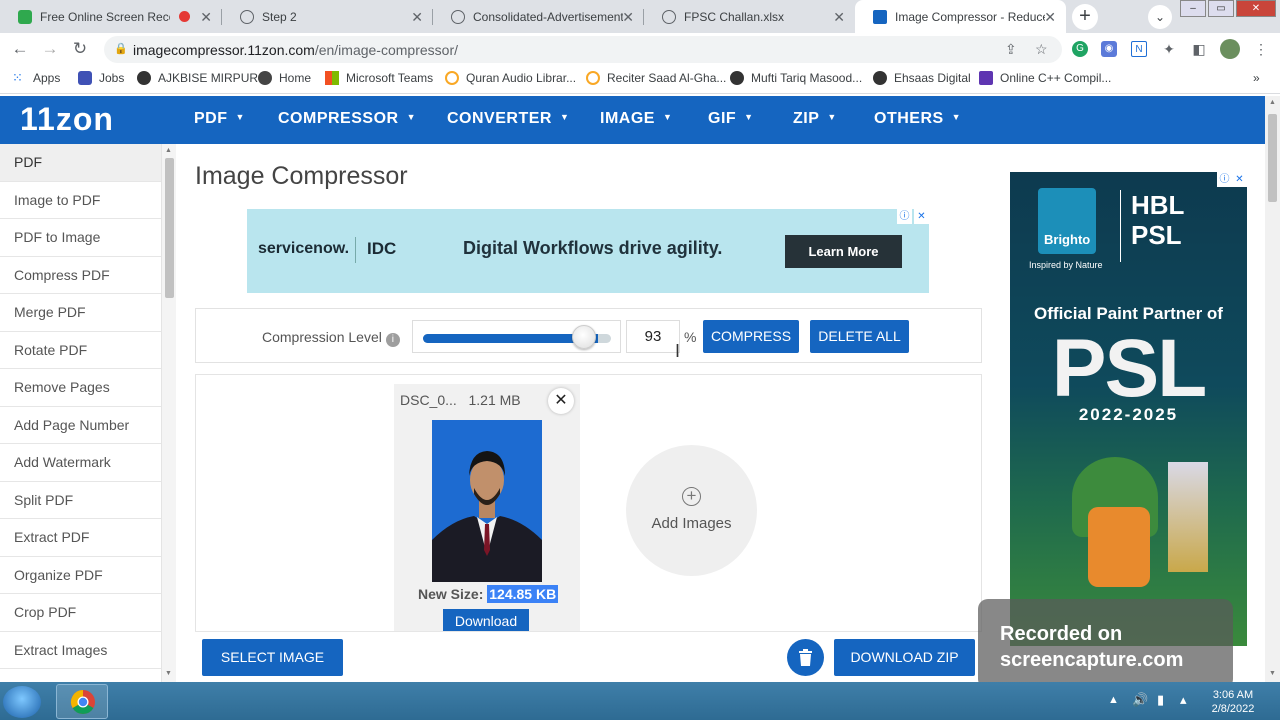 Image resolution: width=1280 pixels, height=725 pixels. Describe the element at coordinates (50, 49) in the screenshot. I see `forward-button: →` at that location.